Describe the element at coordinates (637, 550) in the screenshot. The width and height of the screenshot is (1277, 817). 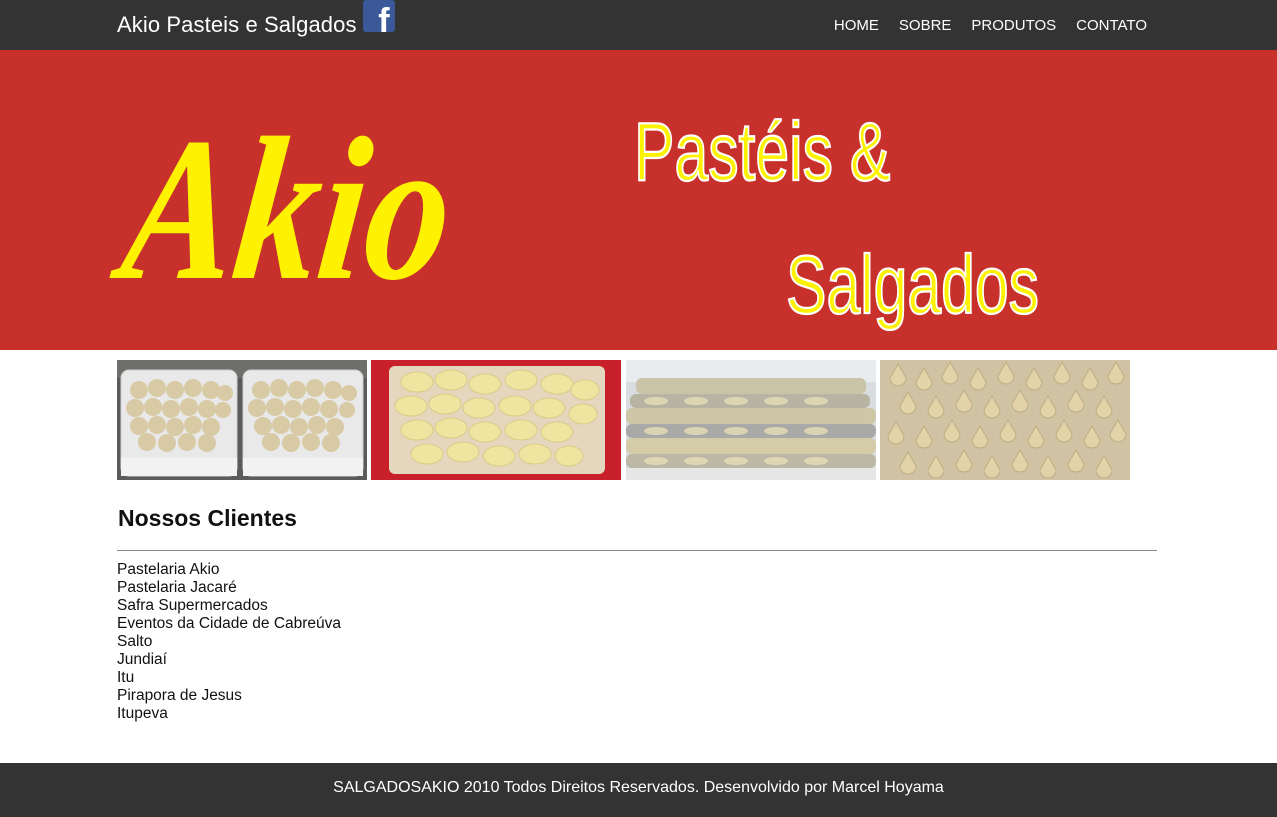
I see `section-divider` at that location.